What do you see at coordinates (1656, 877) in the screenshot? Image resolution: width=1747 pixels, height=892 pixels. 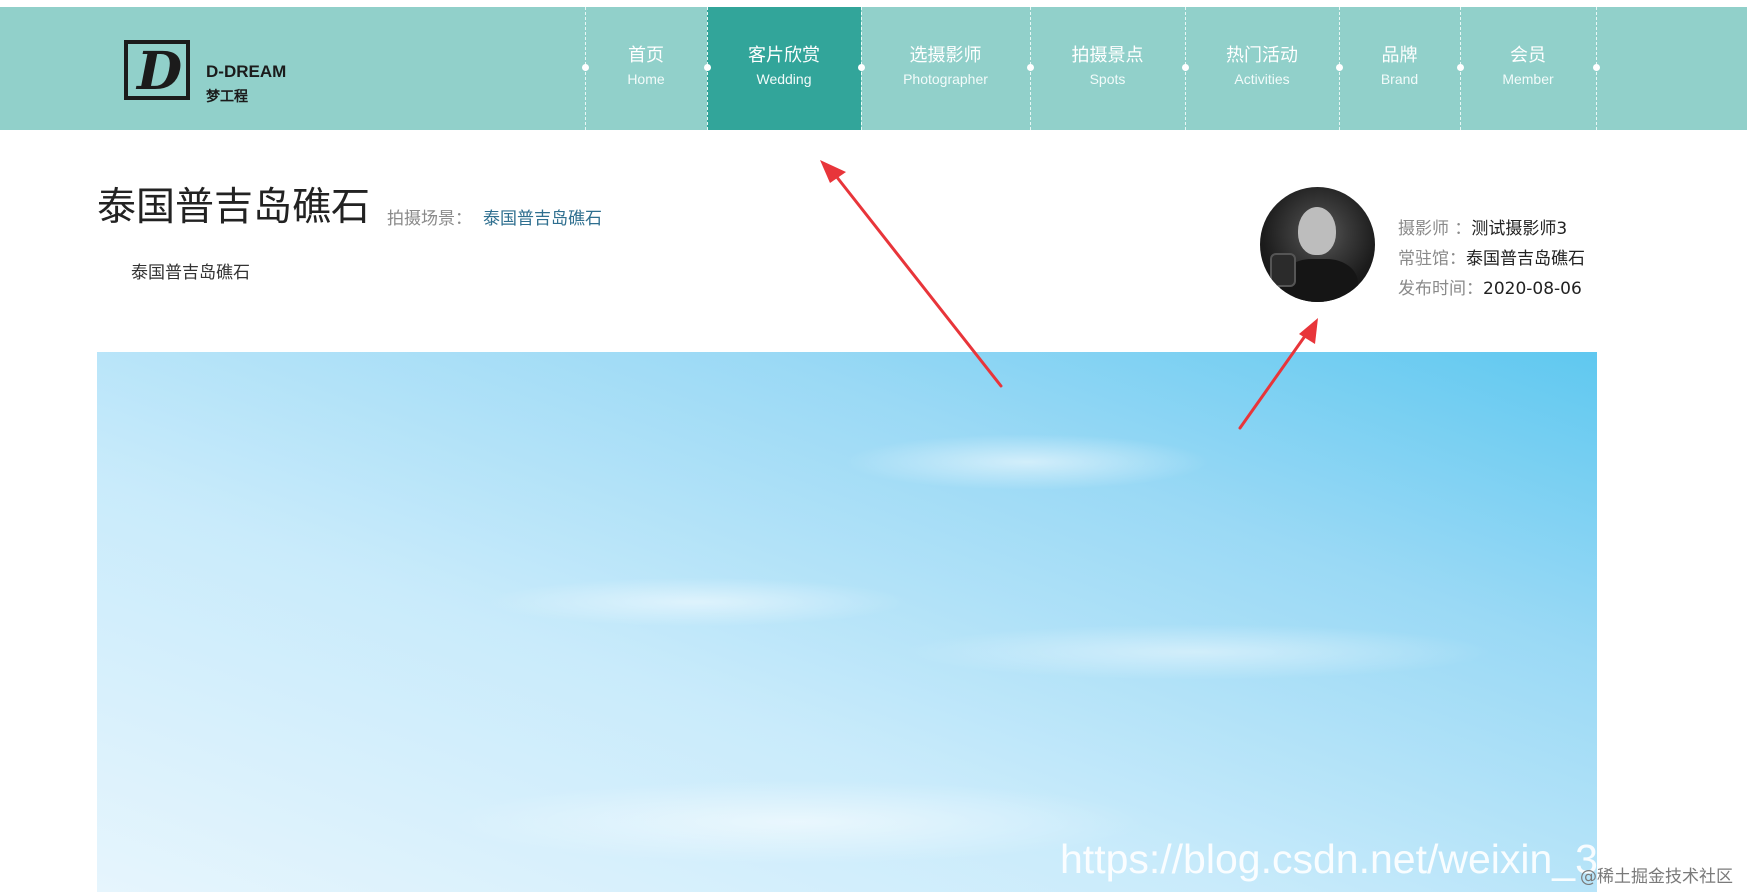 I see `credit-text: @稀土掘金技术社区` at bounding box center [1656, 877].